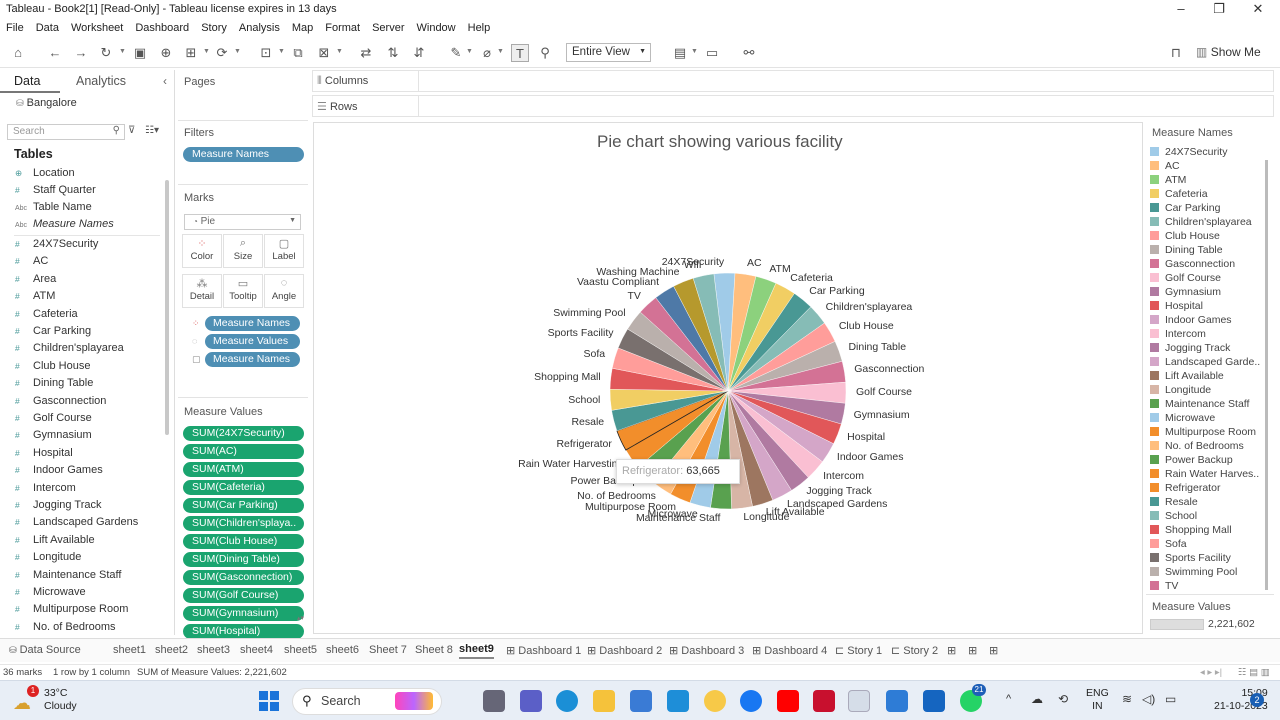 The width and height of the screenshot is (1280, 720). What do you see at coordinates (302, 27) in the screenshot?
I see `menu-map: Map` at bounding box center [302, 27].